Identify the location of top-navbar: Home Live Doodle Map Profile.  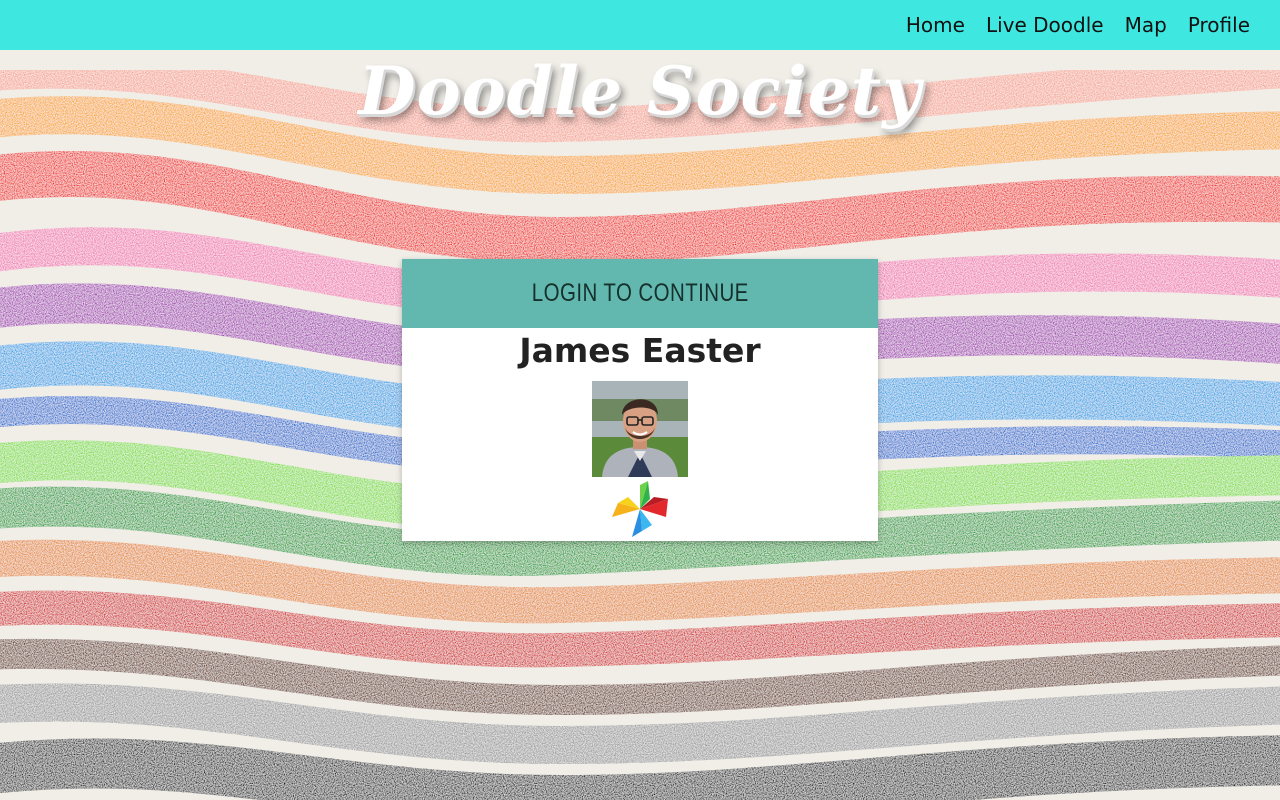
(640, 25).